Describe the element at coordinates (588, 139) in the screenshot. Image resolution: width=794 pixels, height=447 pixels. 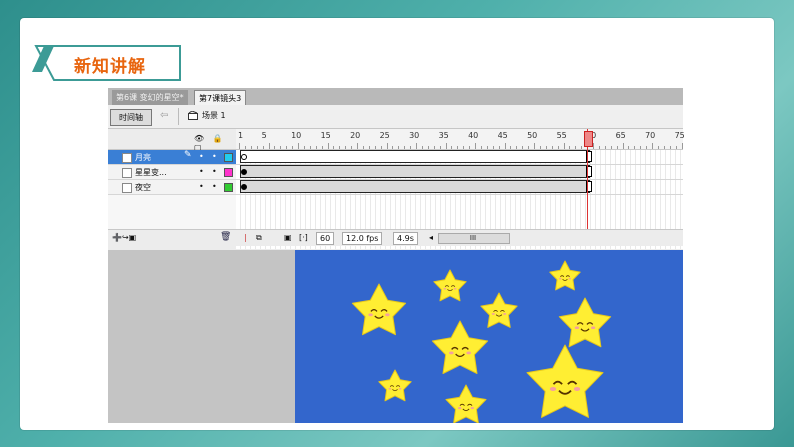
I see `playhead` at that location.